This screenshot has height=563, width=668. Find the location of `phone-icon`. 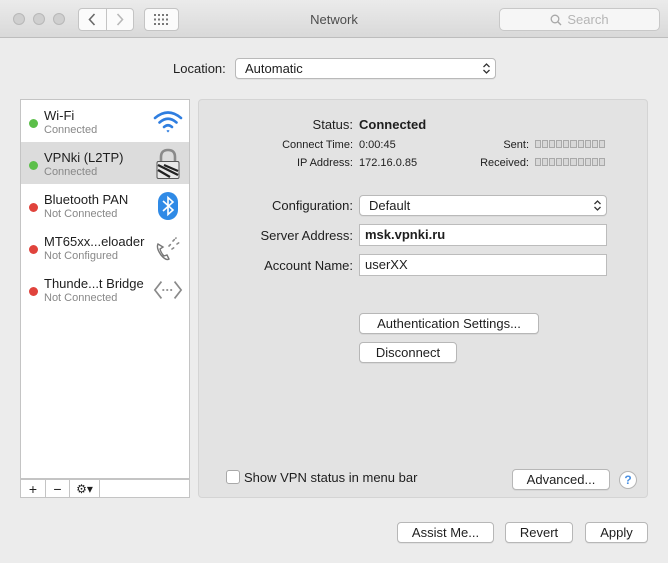

phone-icon is located at coordinates (168, 248).